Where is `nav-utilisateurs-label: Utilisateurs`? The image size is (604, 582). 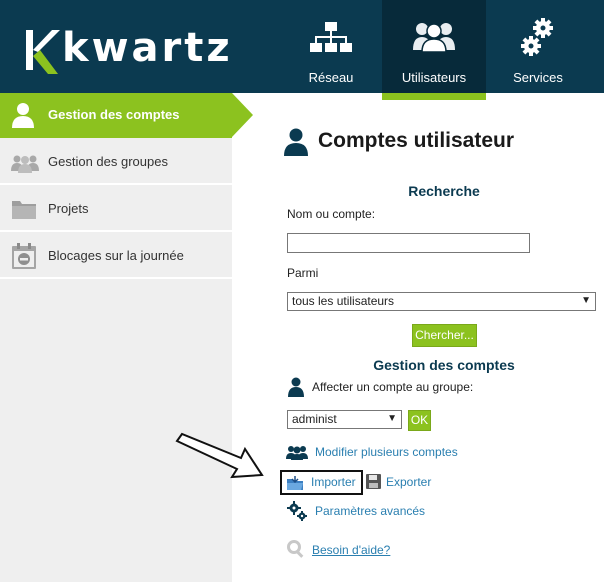
nav-utilisateurs-label: Utilisateurs is located at coordinates (434, 77).